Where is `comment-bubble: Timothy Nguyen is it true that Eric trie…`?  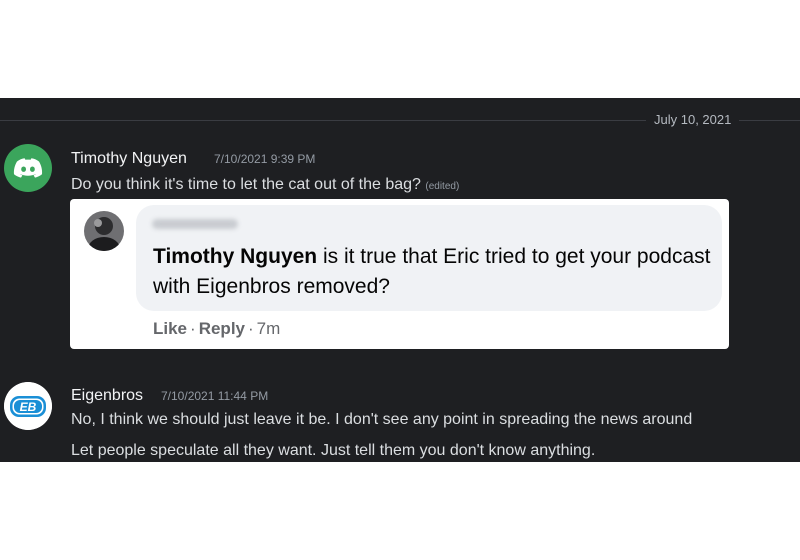 comment-bubble: Timothy Nguyen is it true that Eric trie… is located at coordinates (429, 258).